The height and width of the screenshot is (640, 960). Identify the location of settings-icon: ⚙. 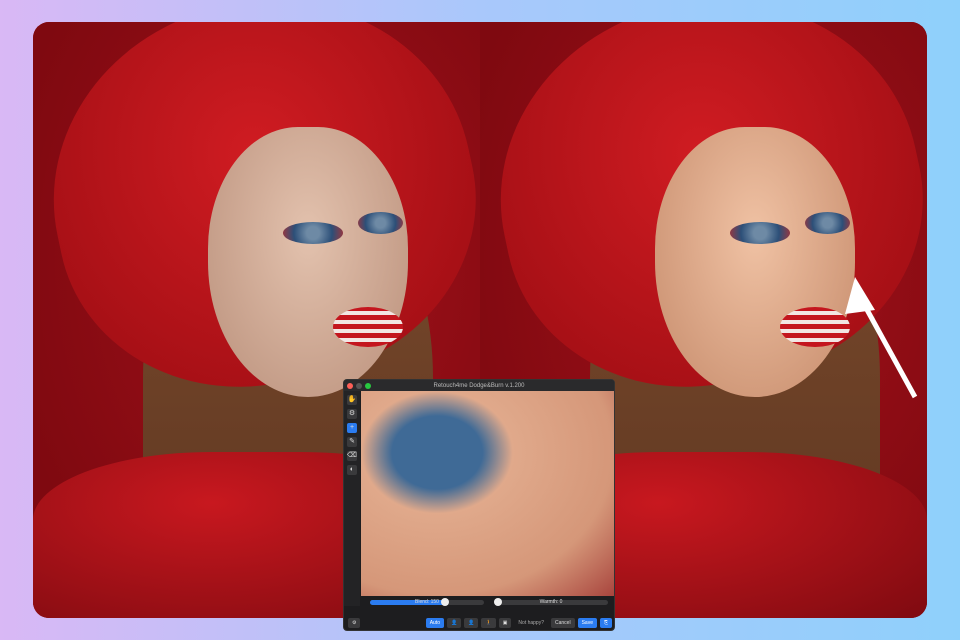
(352, 414).